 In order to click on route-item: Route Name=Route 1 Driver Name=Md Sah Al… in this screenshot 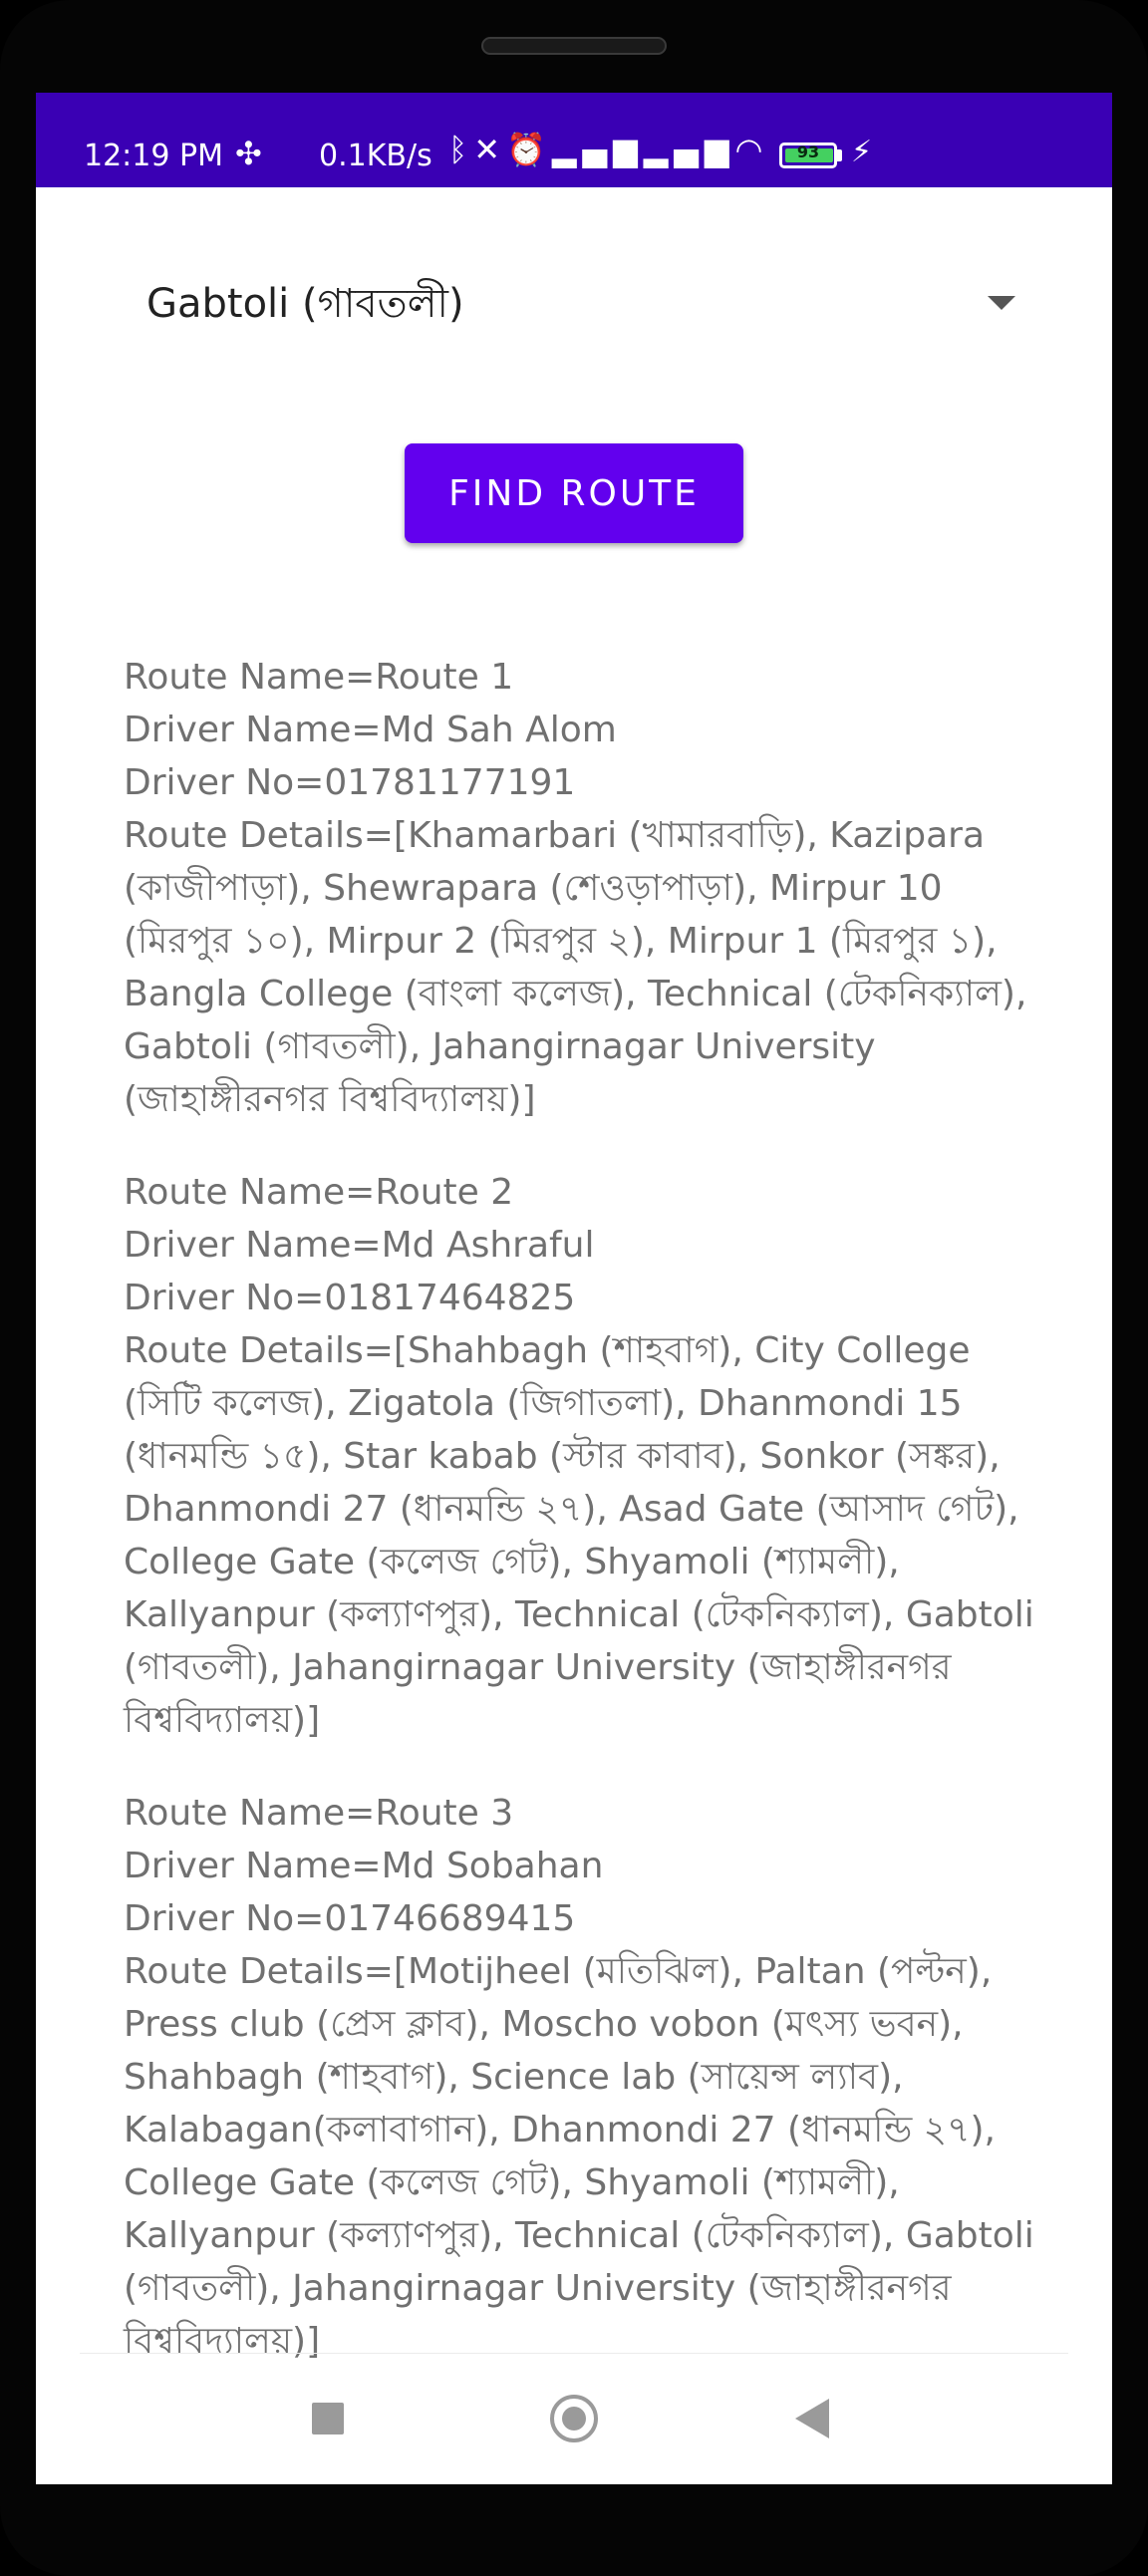, I will do `click(587, 888)`.